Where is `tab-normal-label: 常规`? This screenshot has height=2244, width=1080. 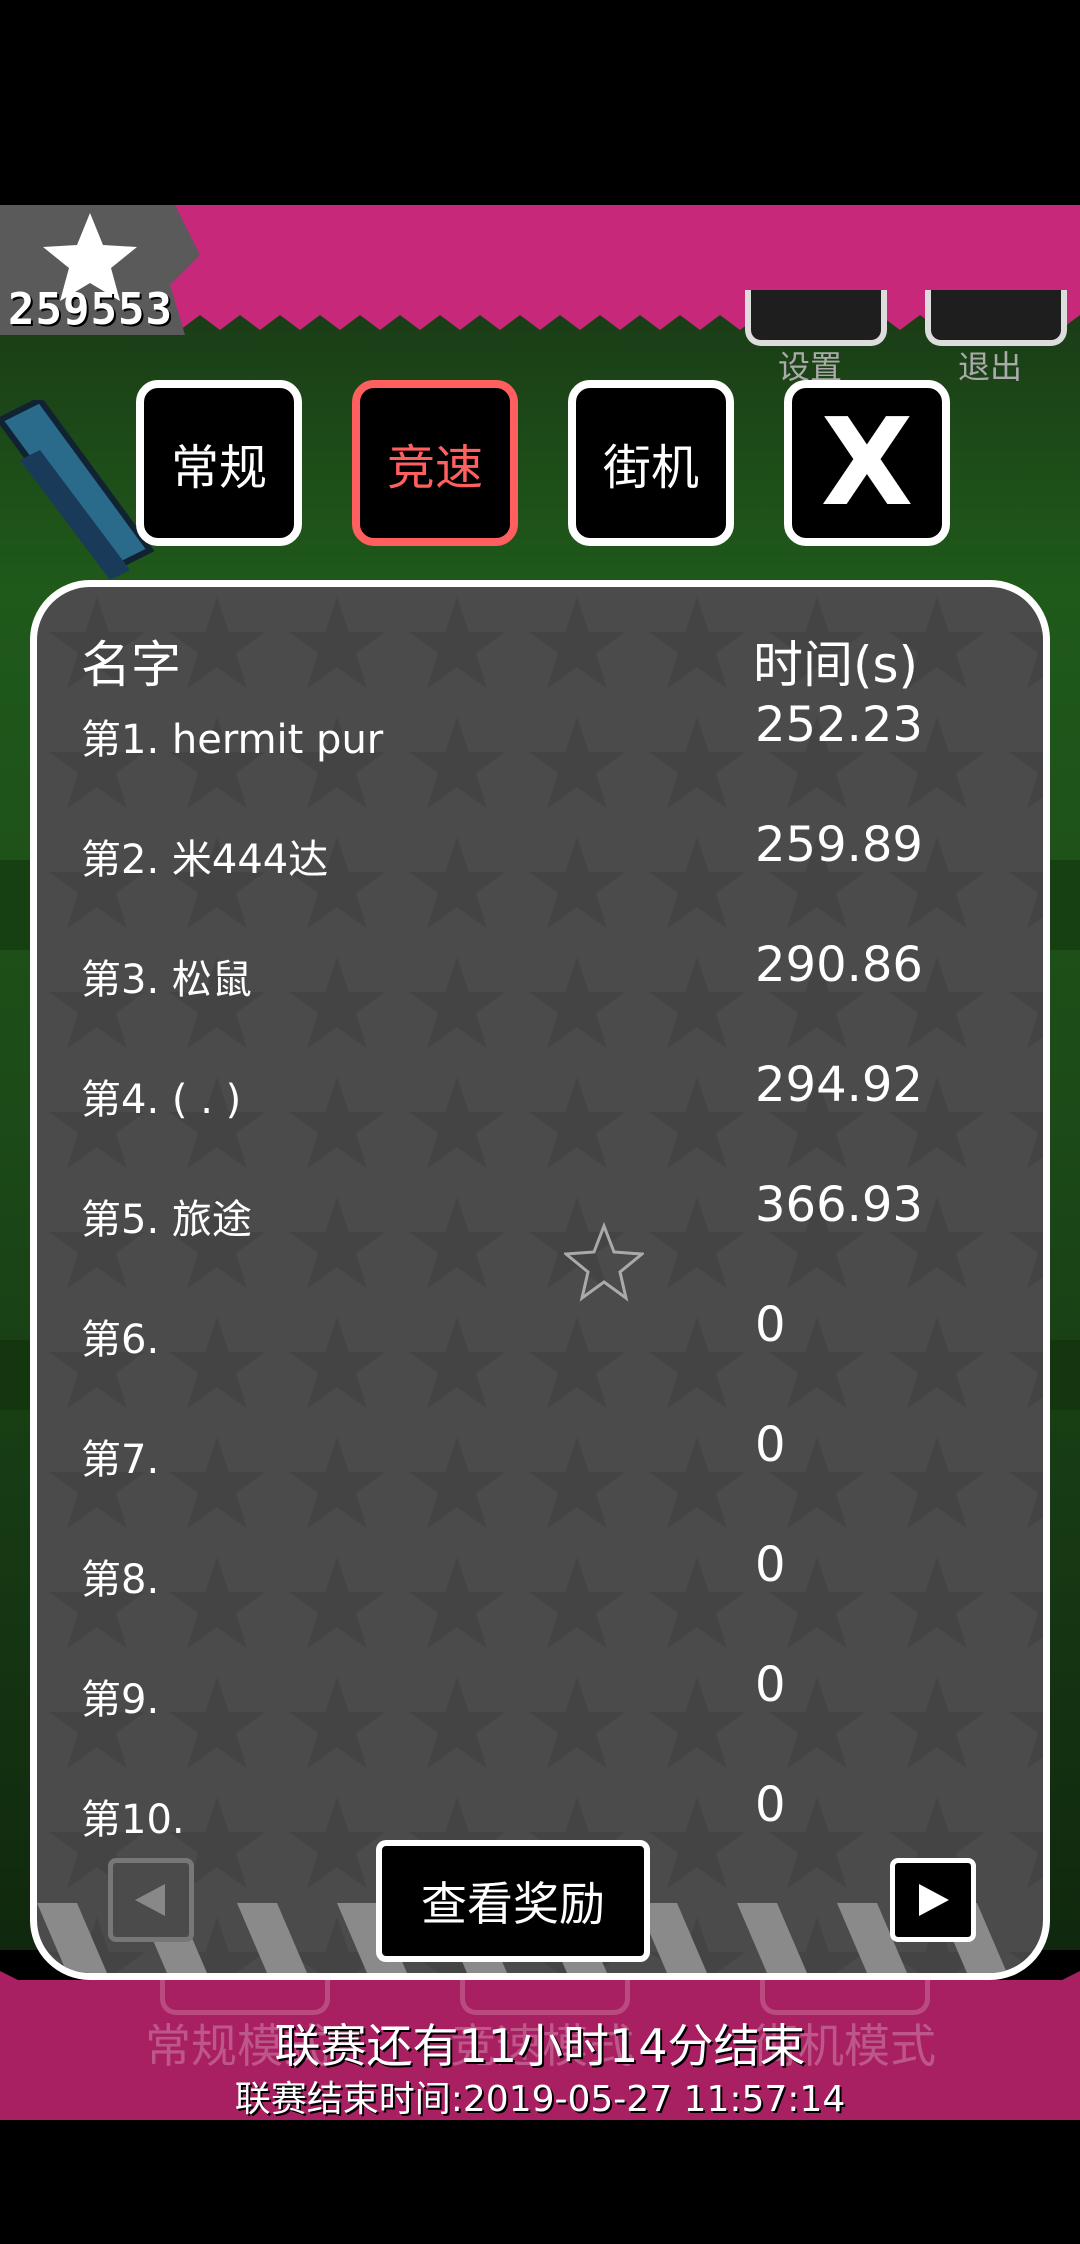 tab-normal-label: 常规 is located at coordinates (218, 468).